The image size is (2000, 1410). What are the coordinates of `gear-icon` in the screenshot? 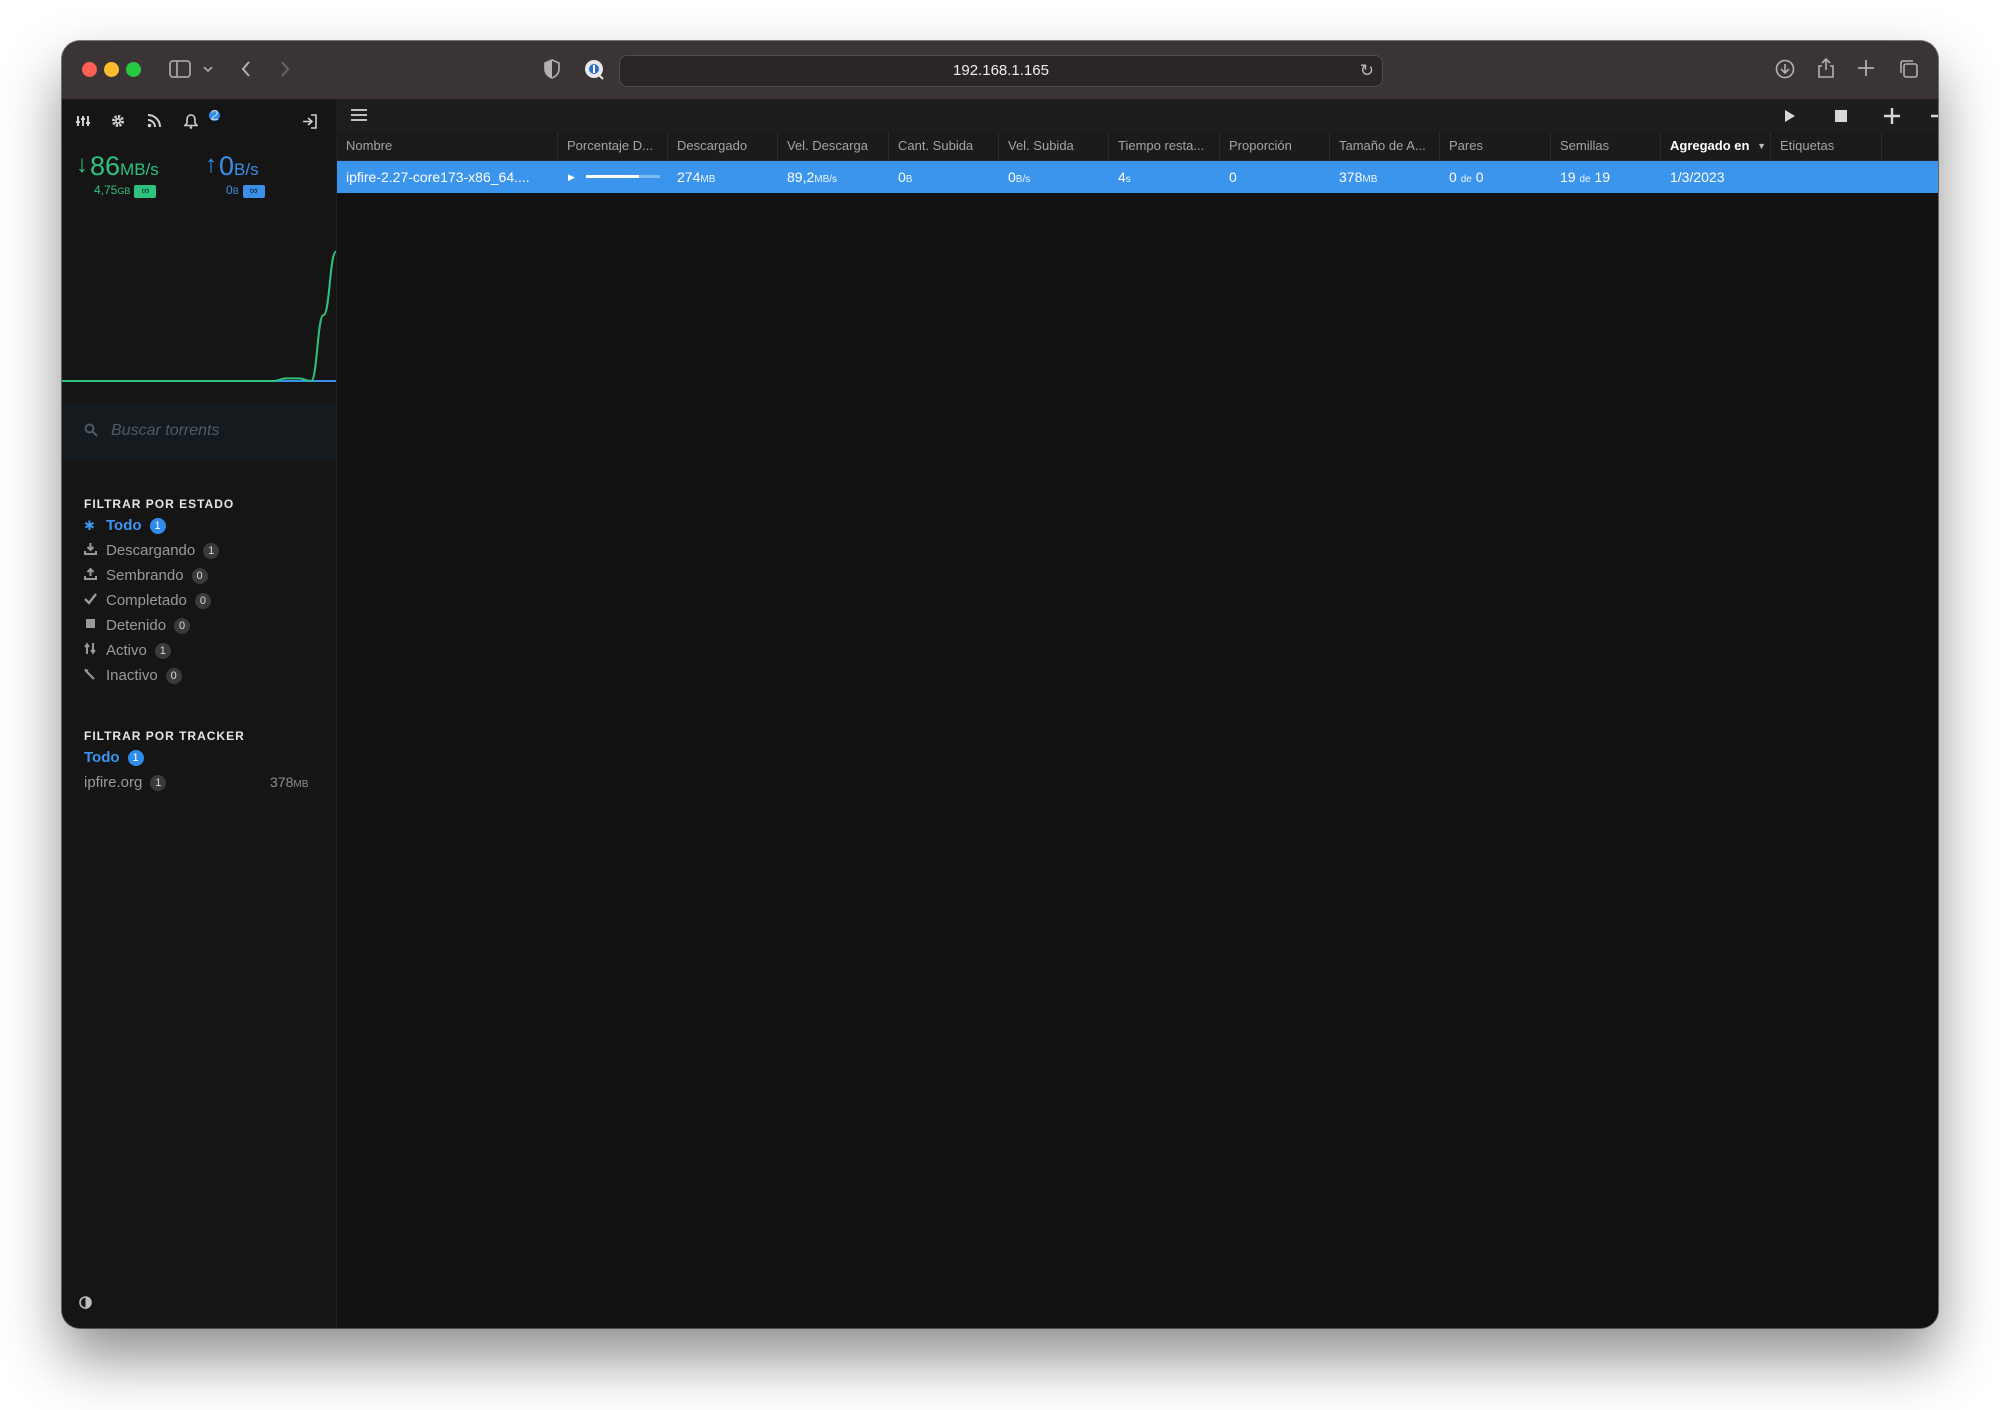 It's located at (118, 123).